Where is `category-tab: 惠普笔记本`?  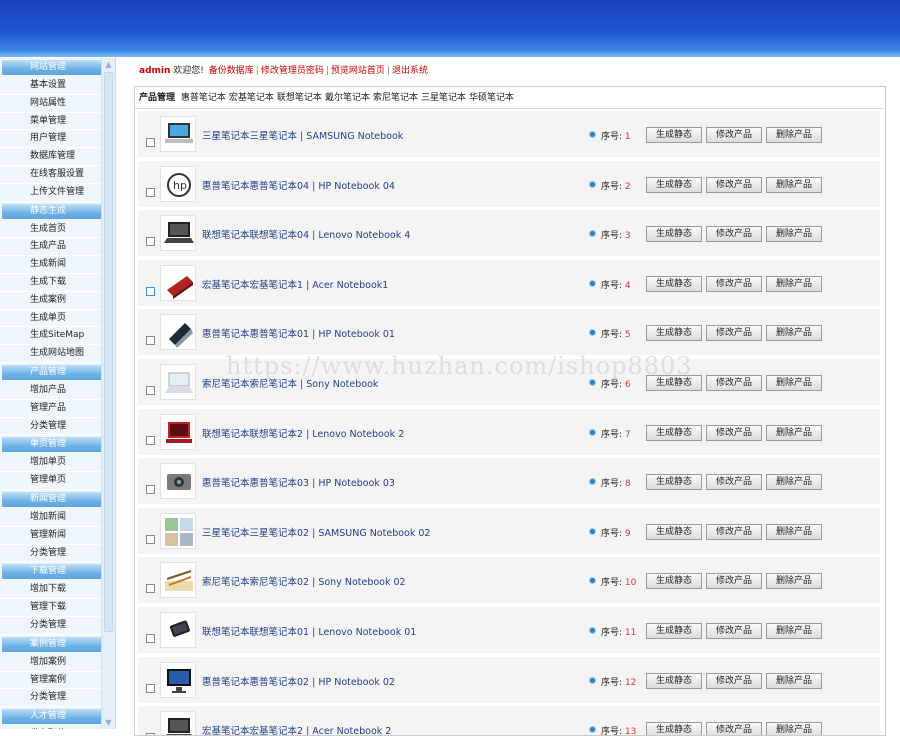 category-tab: 惠普笔记本 is located at coordinates (203, 98).